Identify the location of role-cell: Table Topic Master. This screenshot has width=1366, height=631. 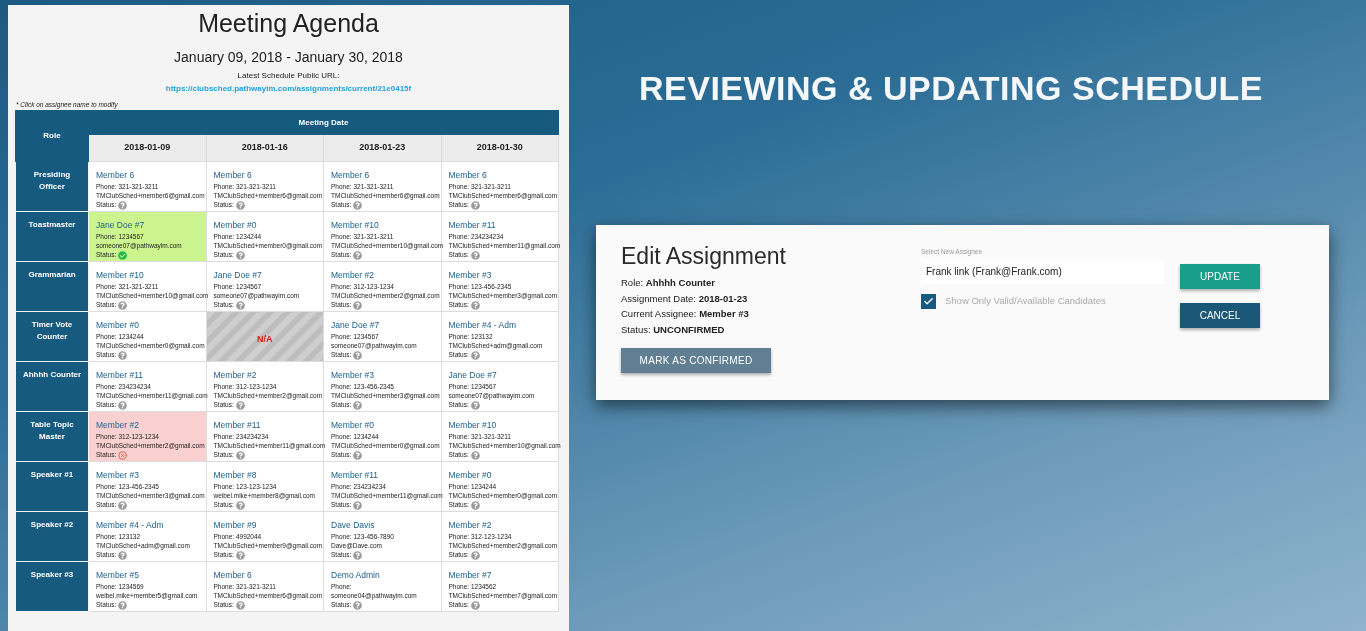
(52, 436).